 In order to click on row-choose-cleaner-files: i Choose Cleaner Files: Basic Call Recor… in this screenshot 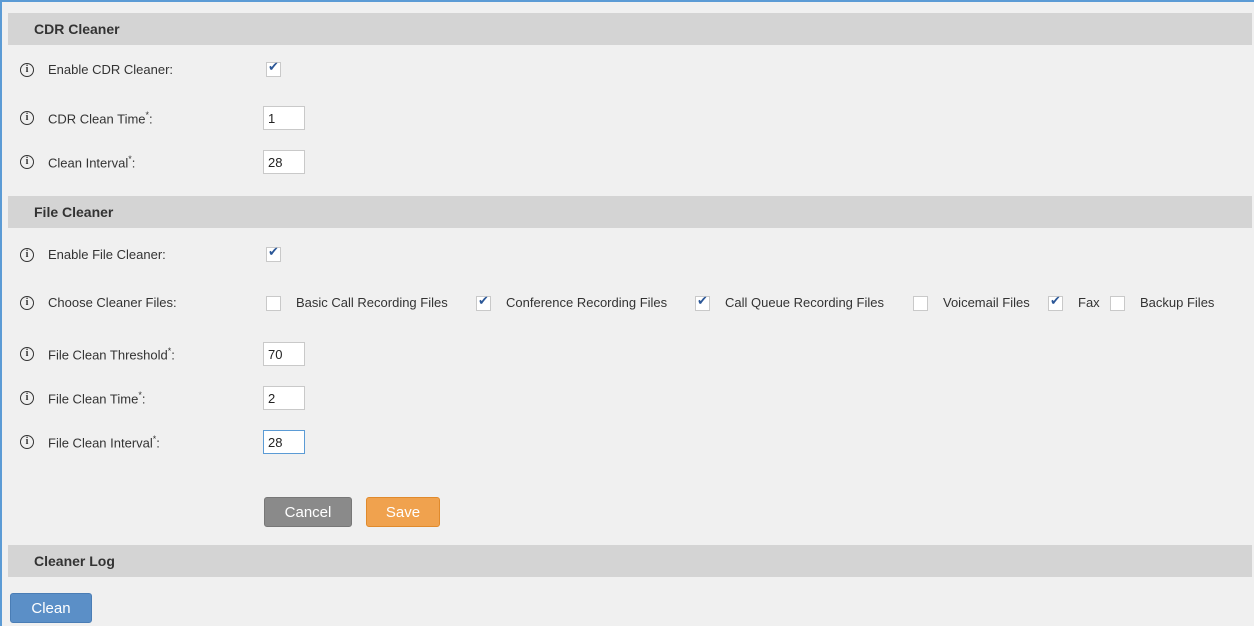, I will do `click(627, 304)`.